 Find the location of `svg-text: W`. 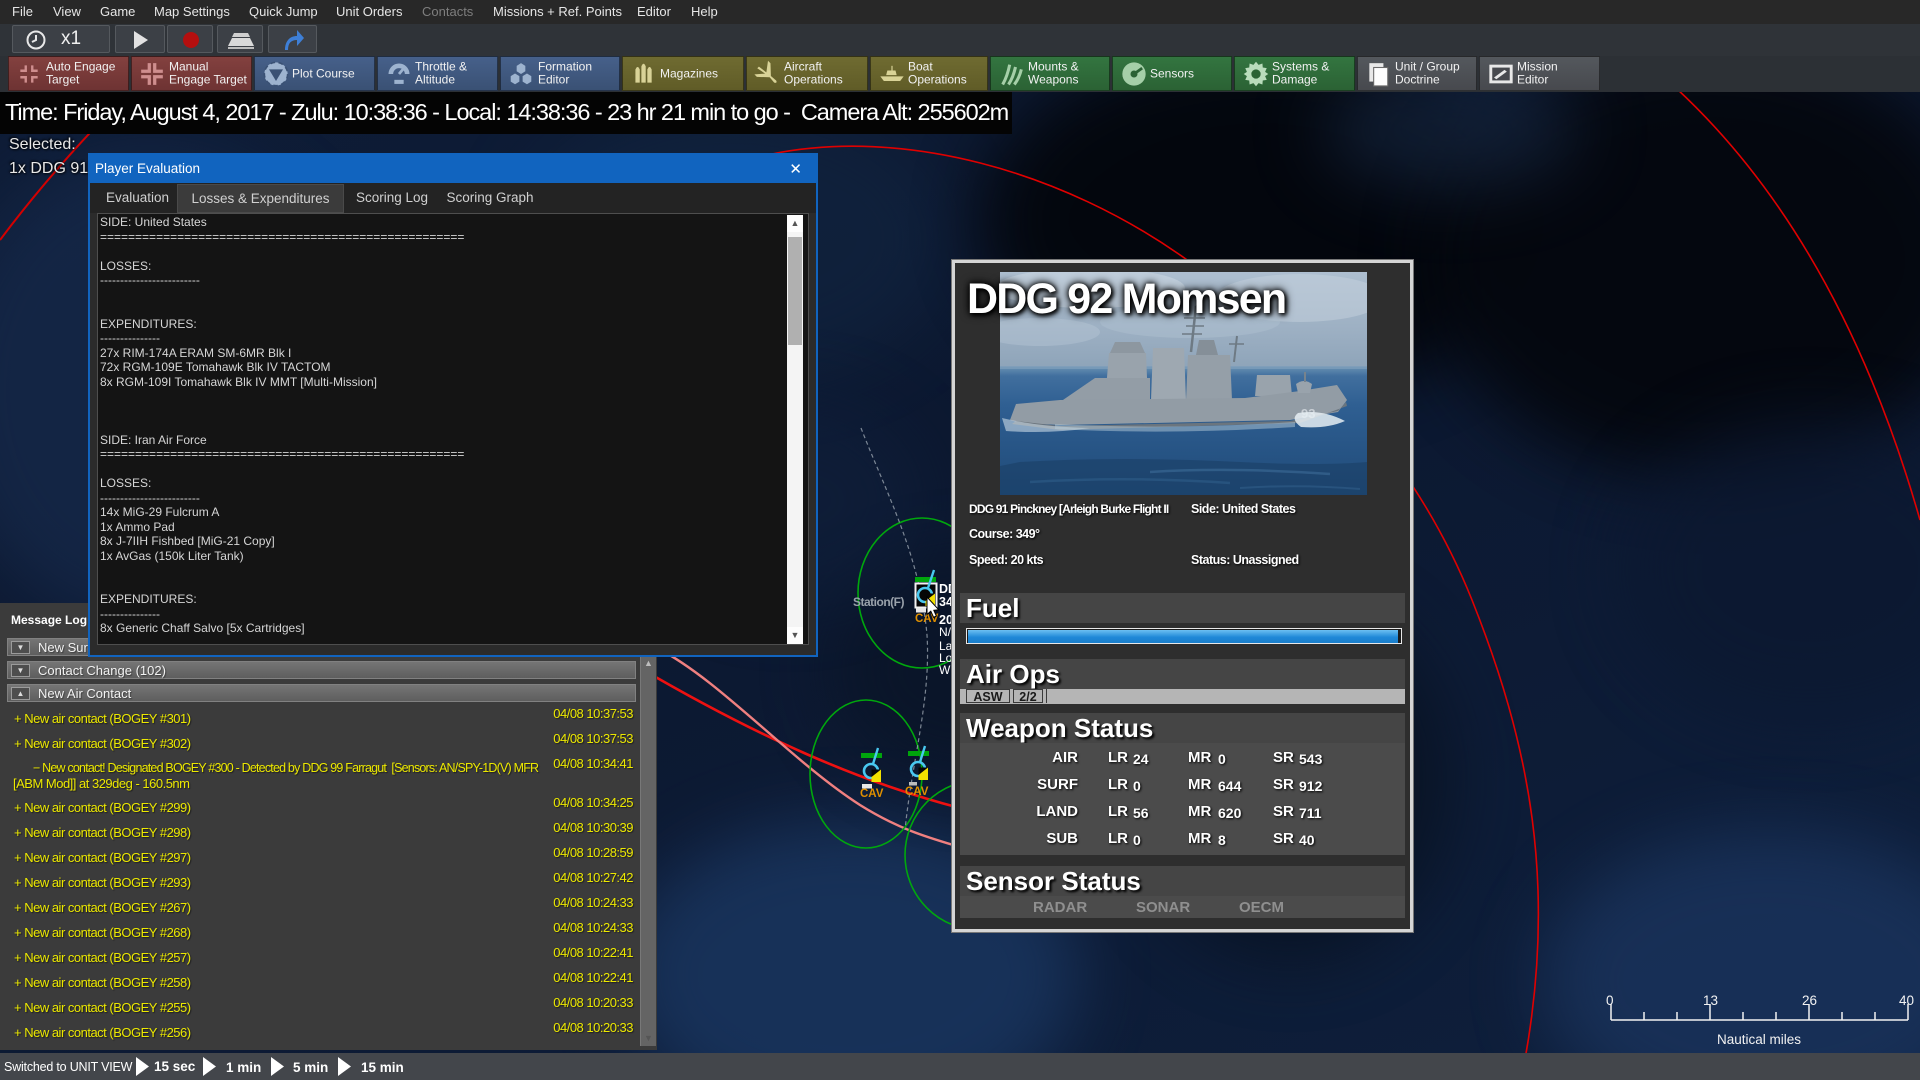

svg-text: W is located at coordinates (945, 670).